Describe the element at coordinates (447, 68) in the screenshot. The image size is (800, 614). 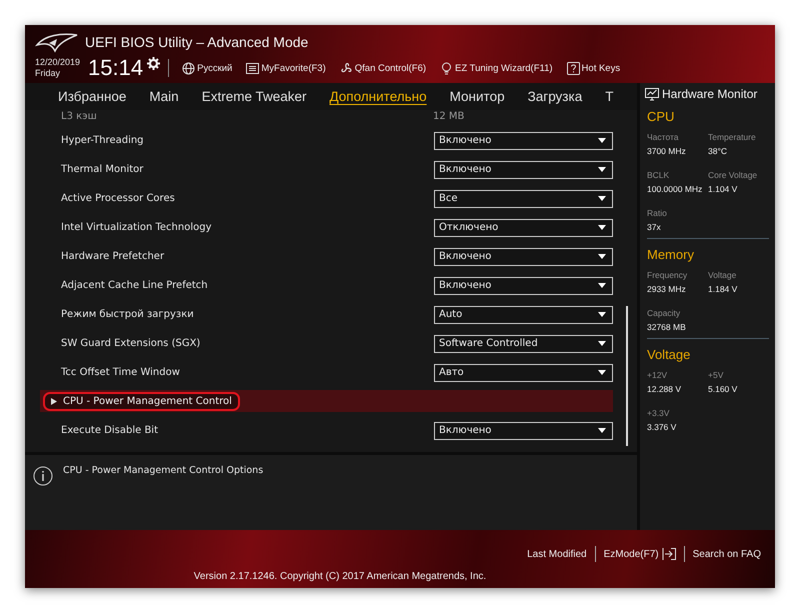
I see `lightbulb-icon` at that location.